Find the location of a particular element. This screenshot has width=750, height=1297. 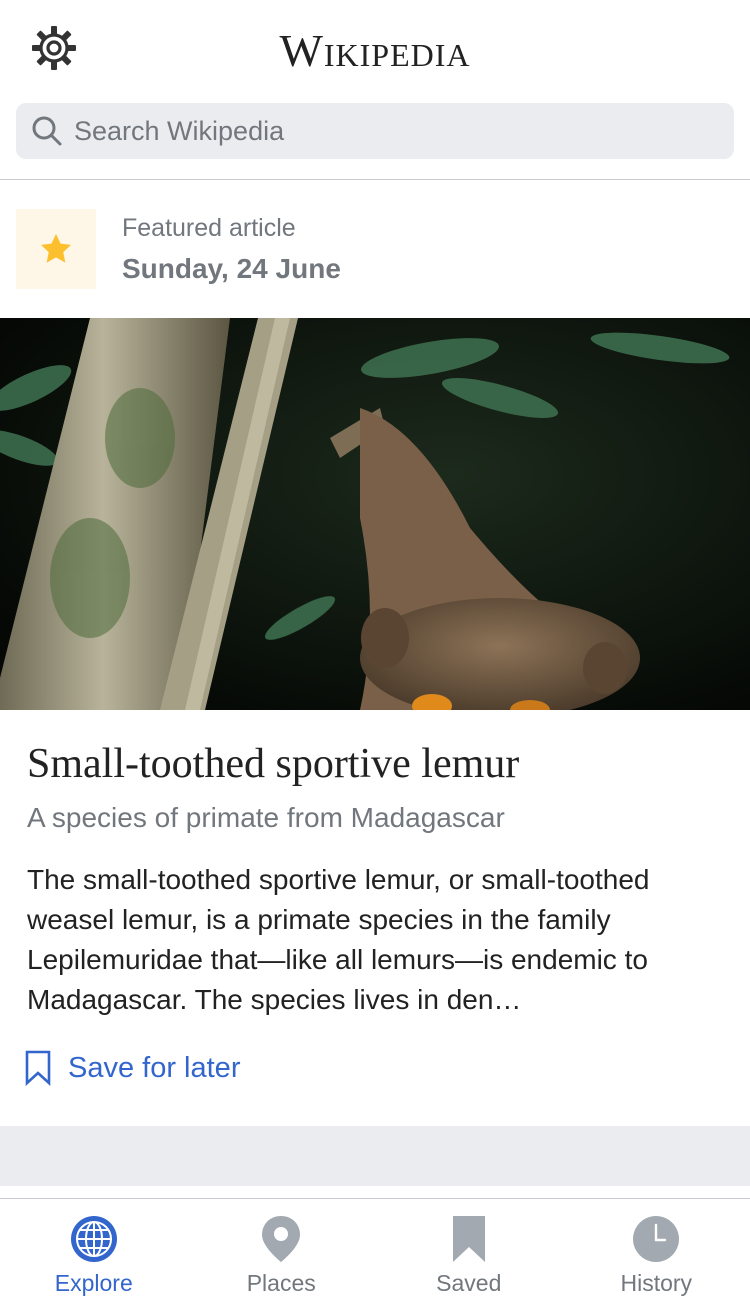

tab-explore: Explore is located at coordinates (94, 1248).